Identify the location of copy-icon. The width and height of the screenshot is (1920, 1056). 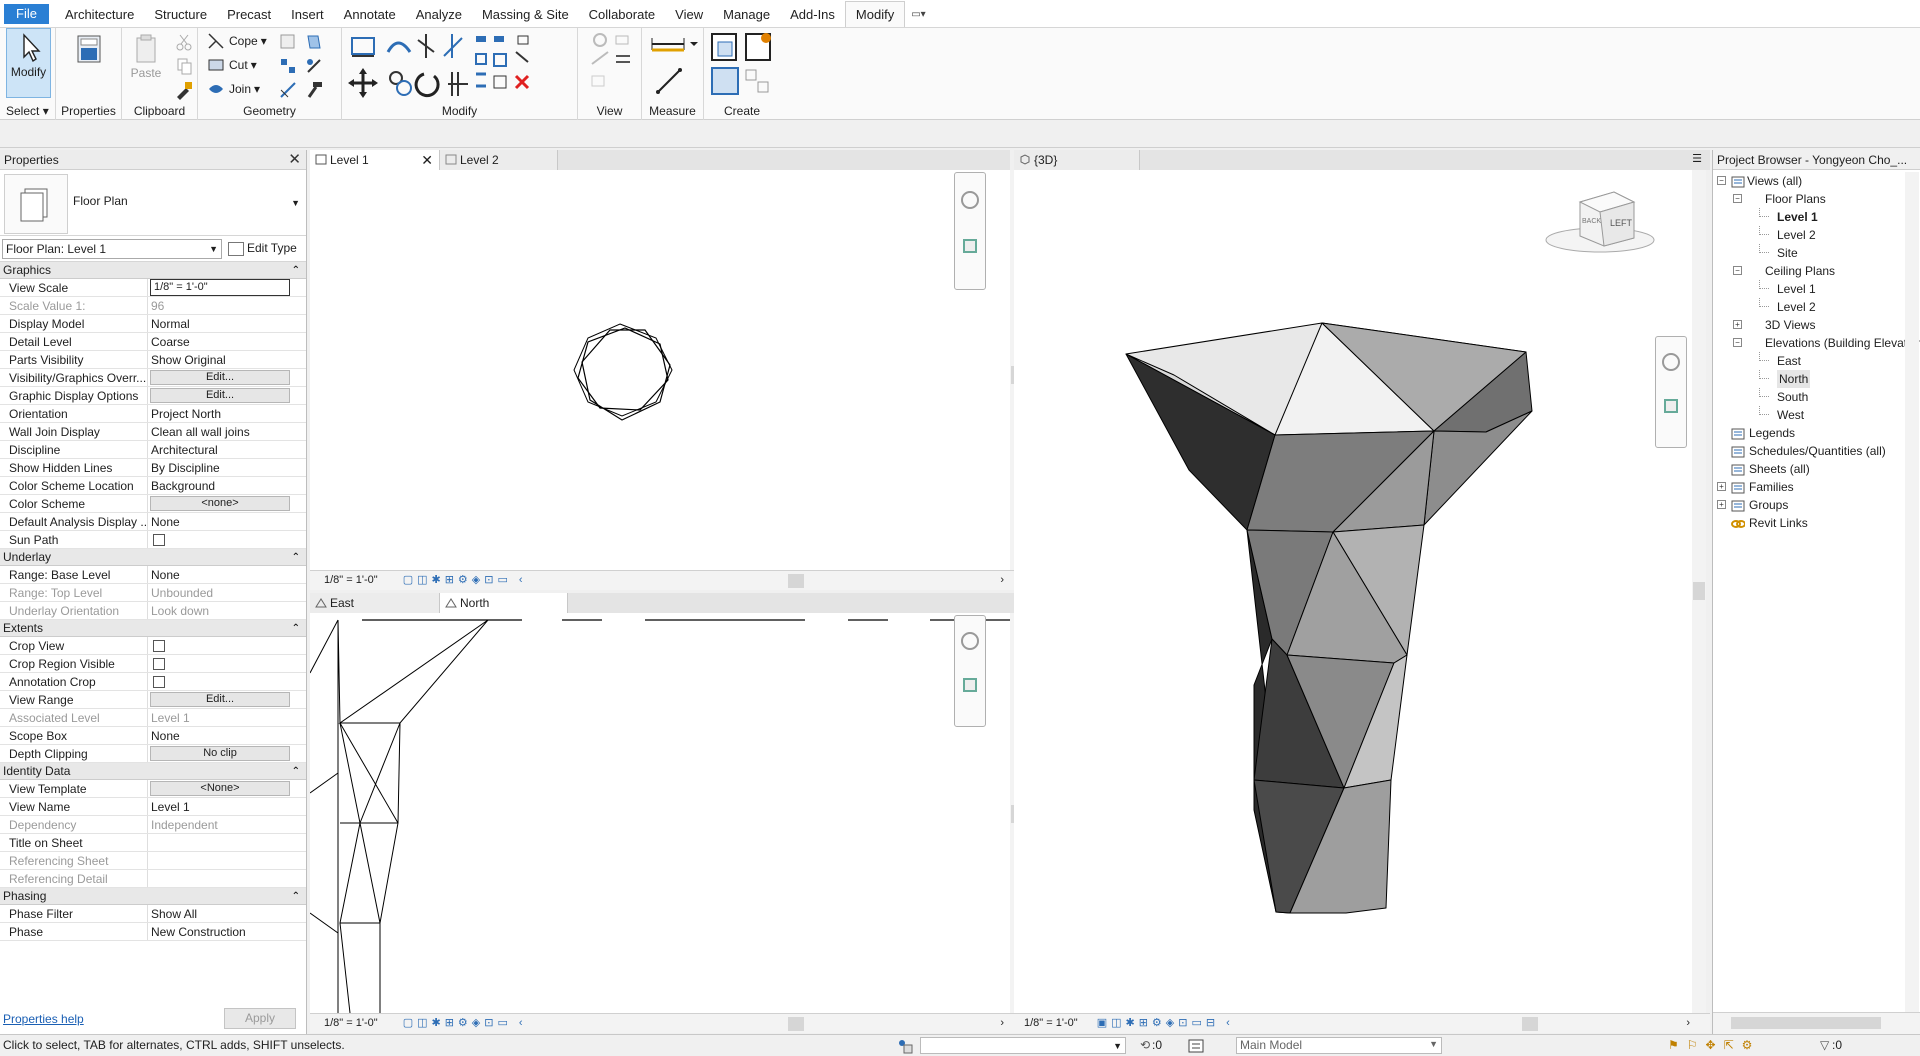
(184, 66).